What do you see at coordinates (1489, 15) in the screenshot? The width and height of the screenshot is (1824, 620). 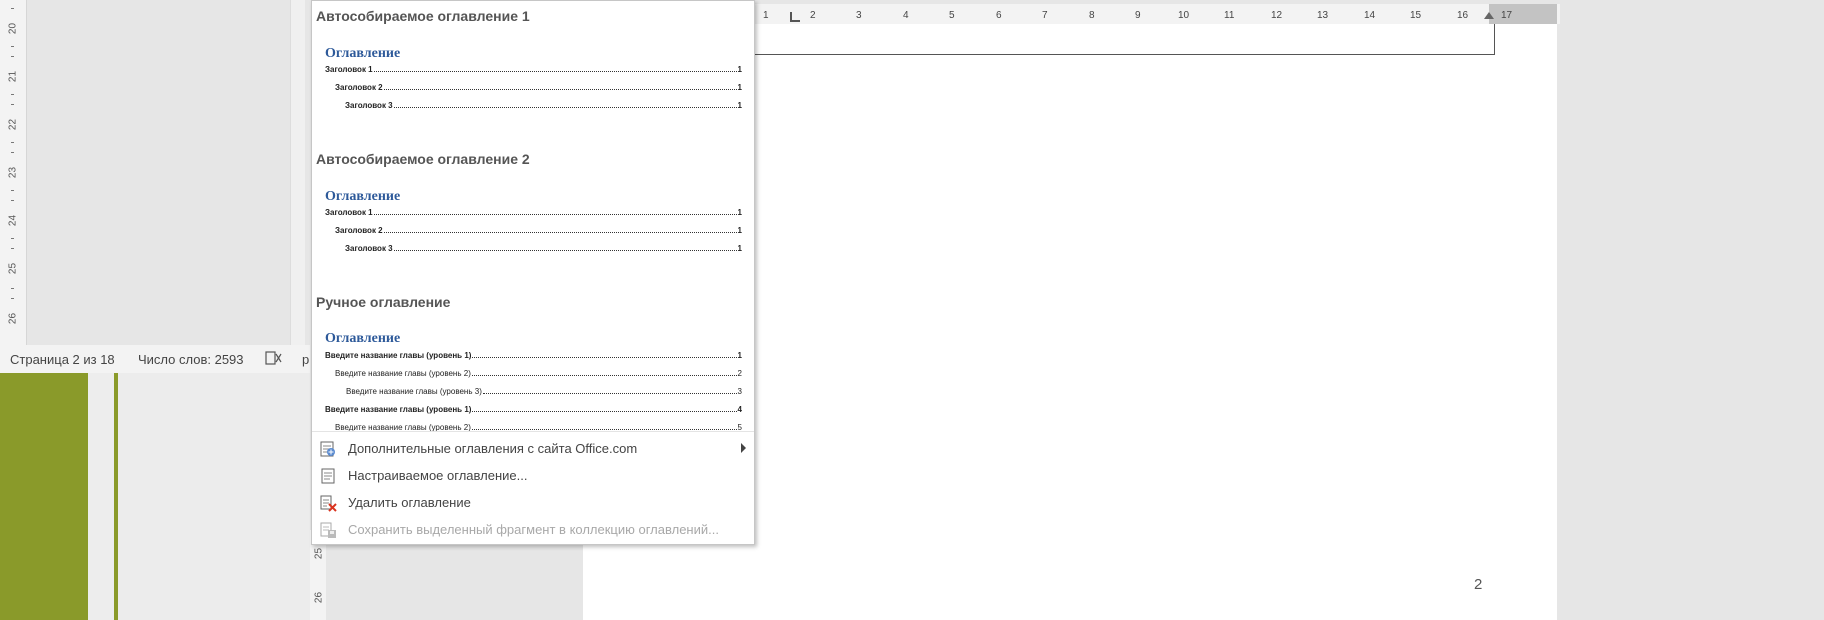 I see `right-indent-marker` at bounding box center [1489, 15].